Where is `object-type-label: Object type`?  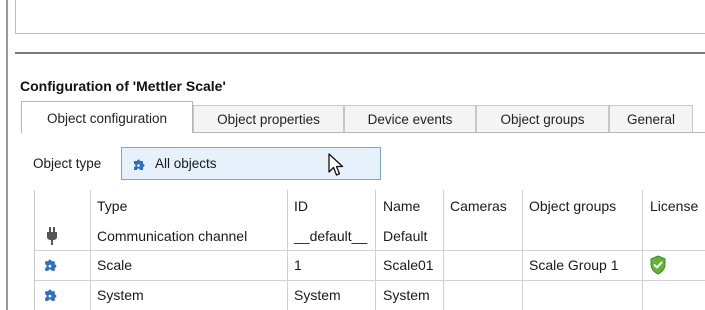
object-type-label: Object type is located at coordinates (67, 163).